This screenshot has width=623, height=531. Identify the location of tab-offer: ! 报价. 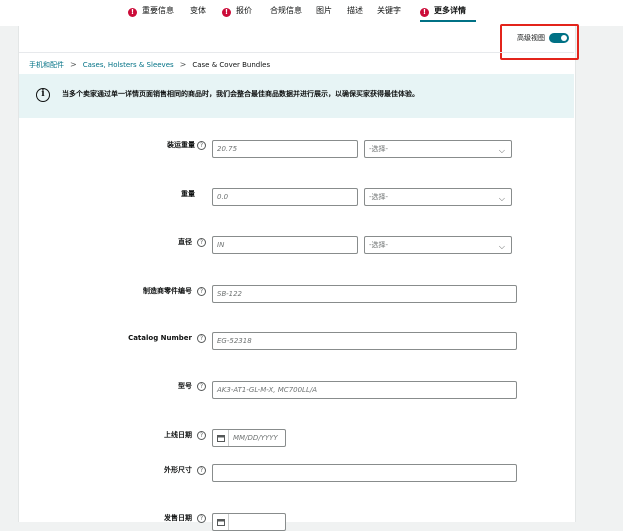
(237, 11).